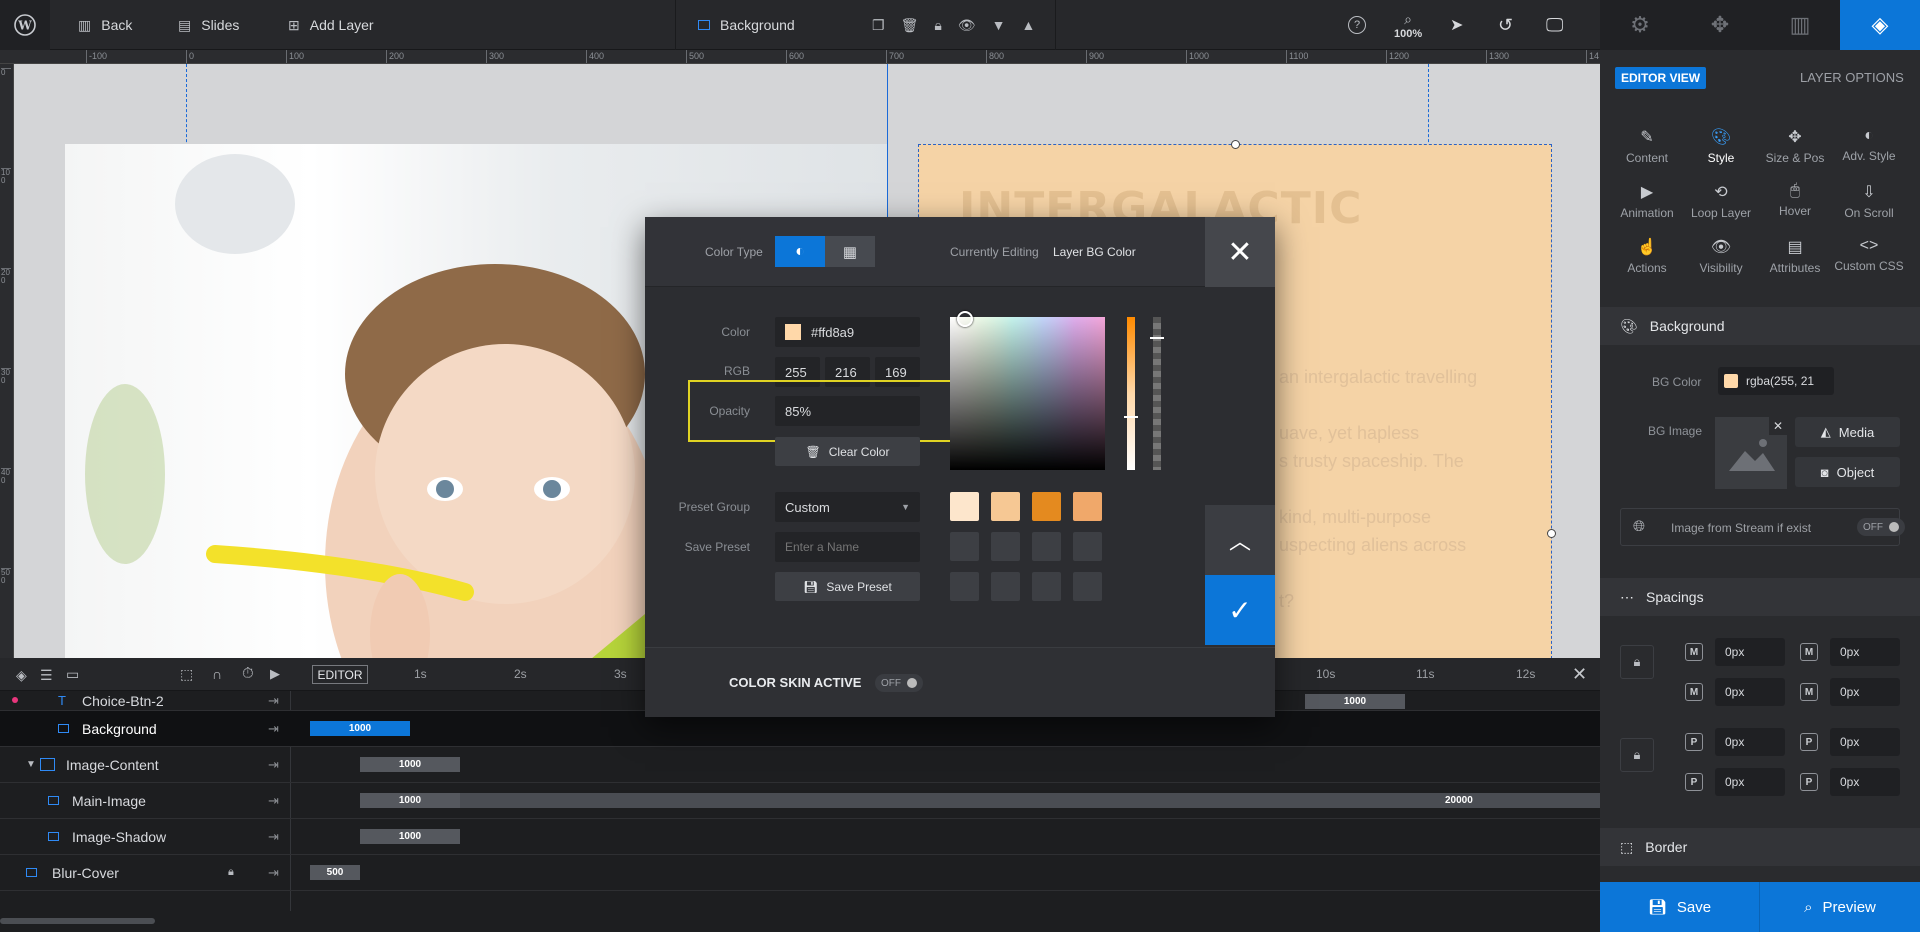  What do you see at coordinates (1865, 742) in the screenshot?
I see `padding-right-input: 0px` at bounding box center [1865, 742].